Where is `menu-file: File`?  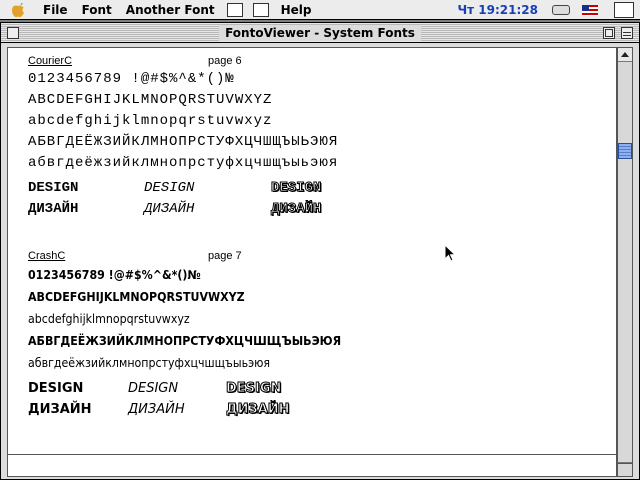
menu-file: File is located at coordinates (55, 10).